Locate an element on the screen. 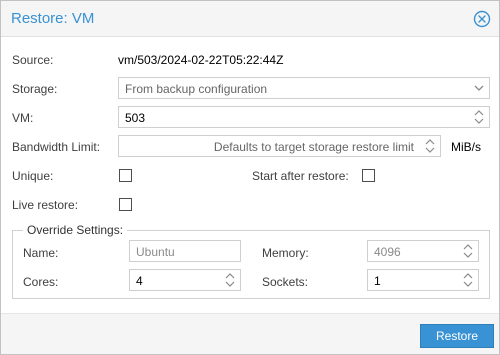  memory-input: 4096 is located at coordinates (423, 251).